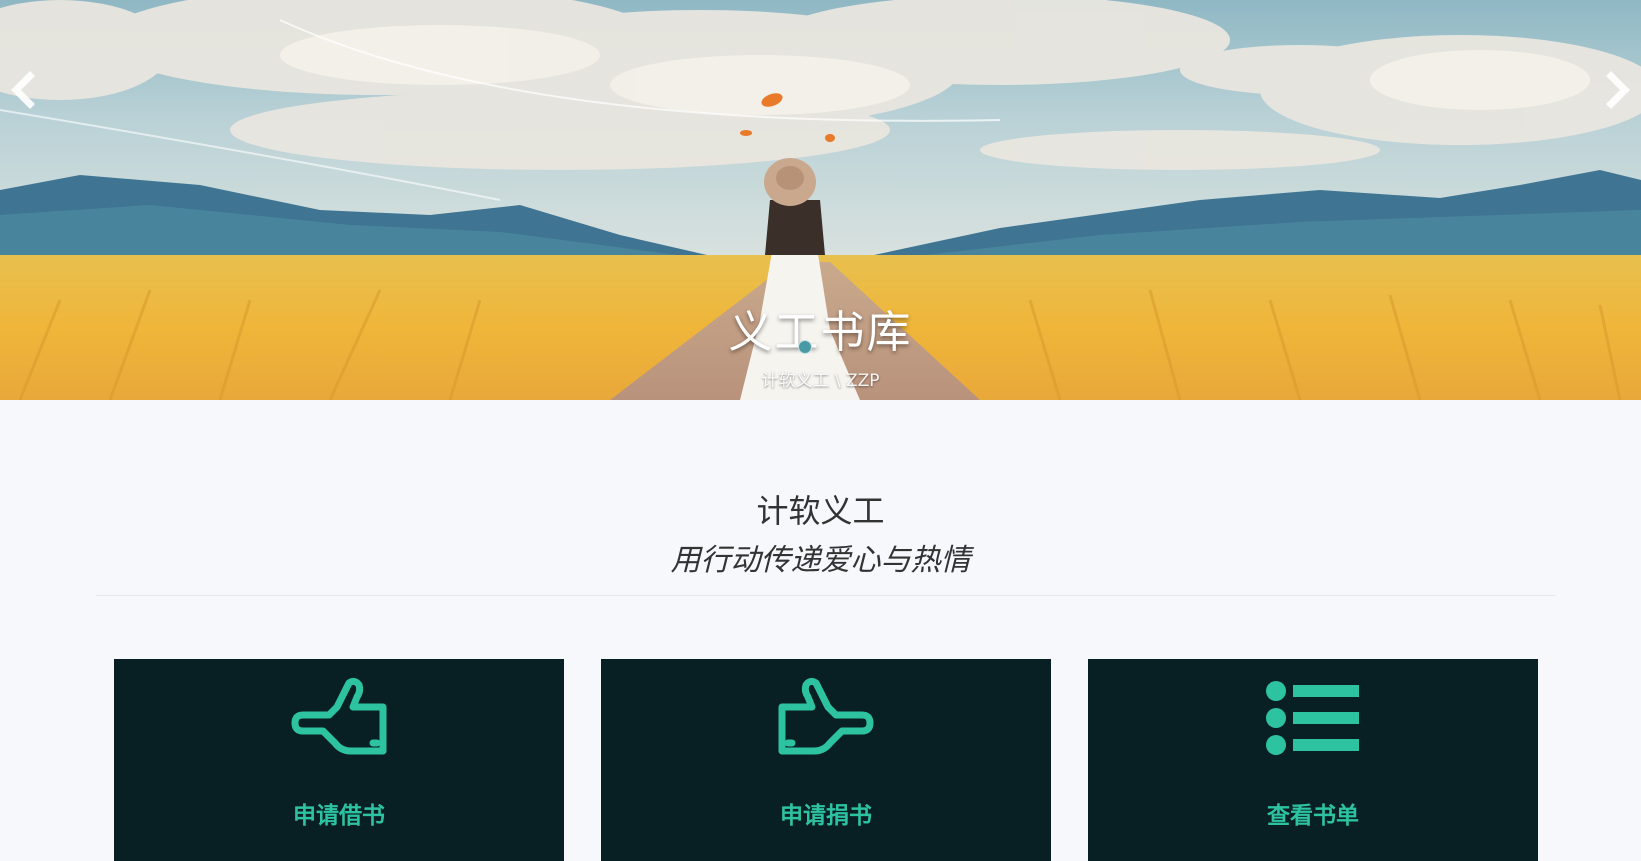  Describe the element at coordinates (1312, 718) in the screenshot. I see `list-icon` at that location.